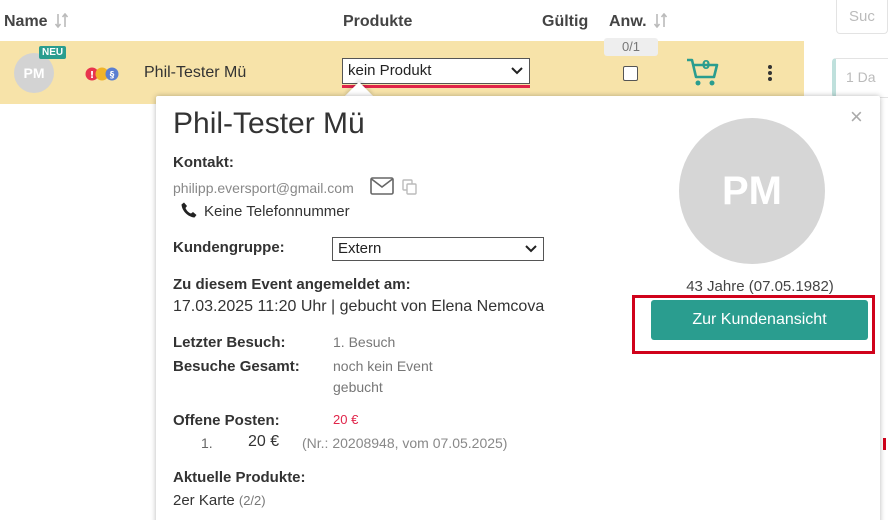 This screenshot has height=520, width=888. I want to click on day-card: 1 Da, so click(860, 78).